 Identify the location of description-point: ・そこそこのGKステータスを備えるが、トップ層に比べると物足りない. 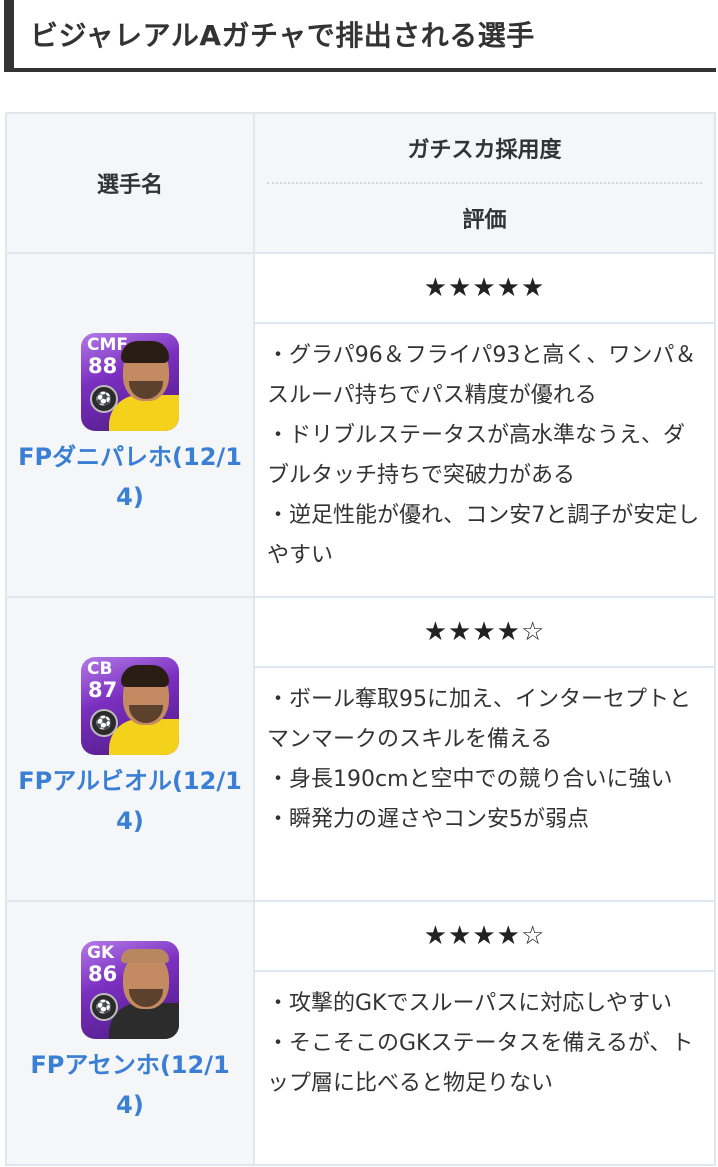
(480, 1063).